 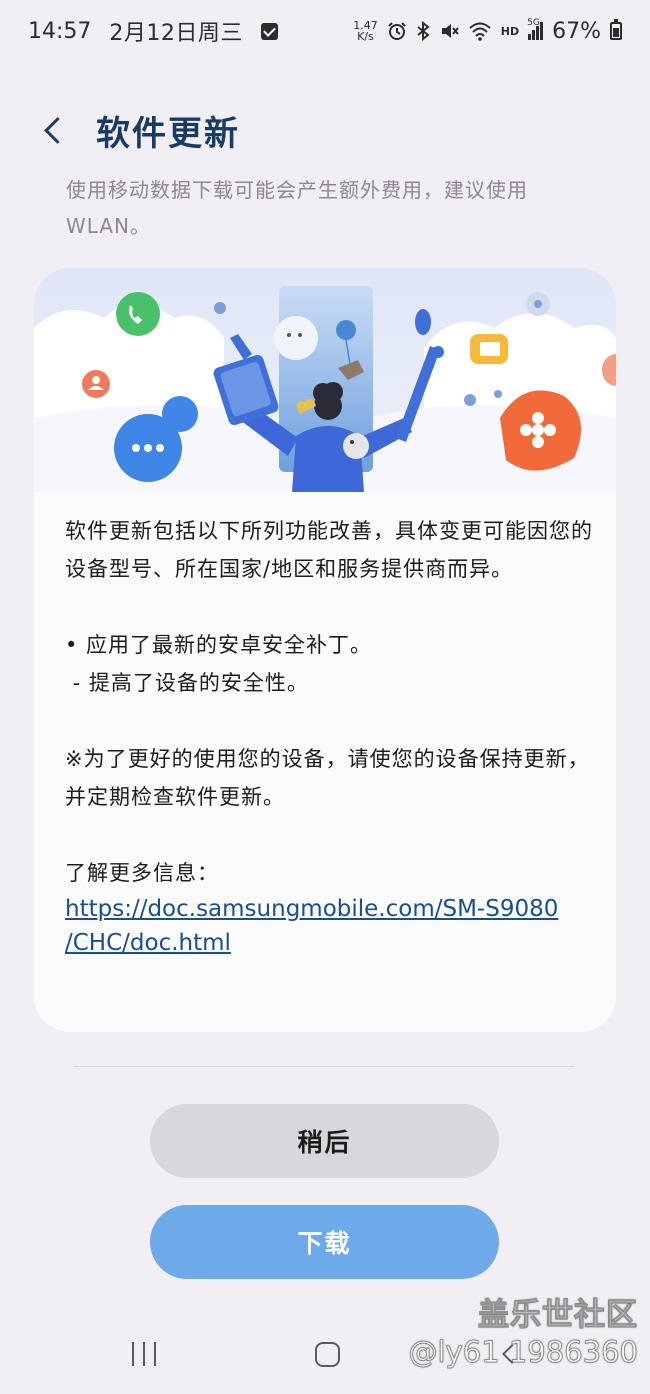 I want to click on back-chevron-icon, so click(x=54, y=130).